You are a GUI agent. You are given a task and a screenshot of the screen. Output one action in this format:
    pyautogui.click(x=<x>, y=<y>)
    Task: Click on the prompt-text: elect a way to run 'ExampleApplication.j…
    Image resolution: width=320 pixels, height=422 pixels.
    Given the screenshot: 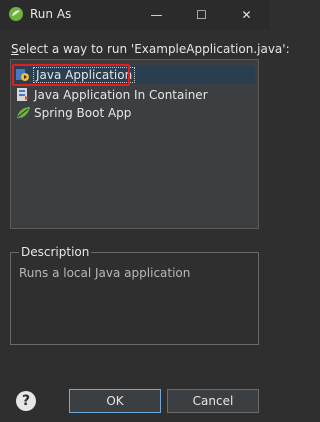 What is the action you would take?
    pyautogui.click(x=154, y=49)
    